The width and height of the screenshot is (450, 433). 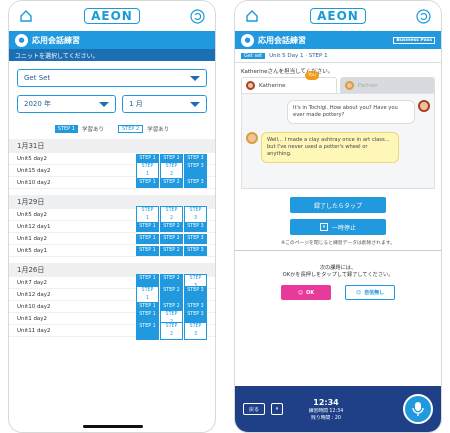 What do you see at coordinates (387, 85) in the screenshot?
I see `tab-partner: Partner` at bounding box center [387, 85].